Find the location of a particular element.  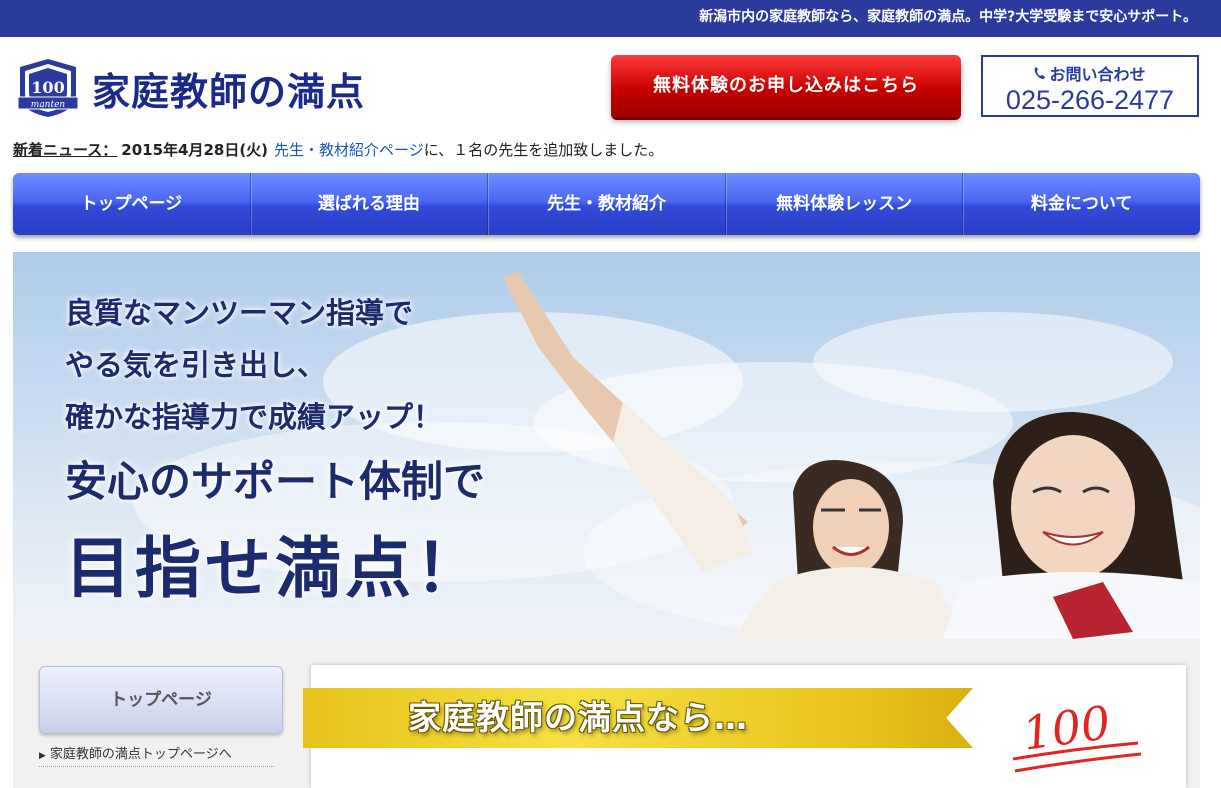

news-label: 新着ニュース： is located at coordinates (65, 150).